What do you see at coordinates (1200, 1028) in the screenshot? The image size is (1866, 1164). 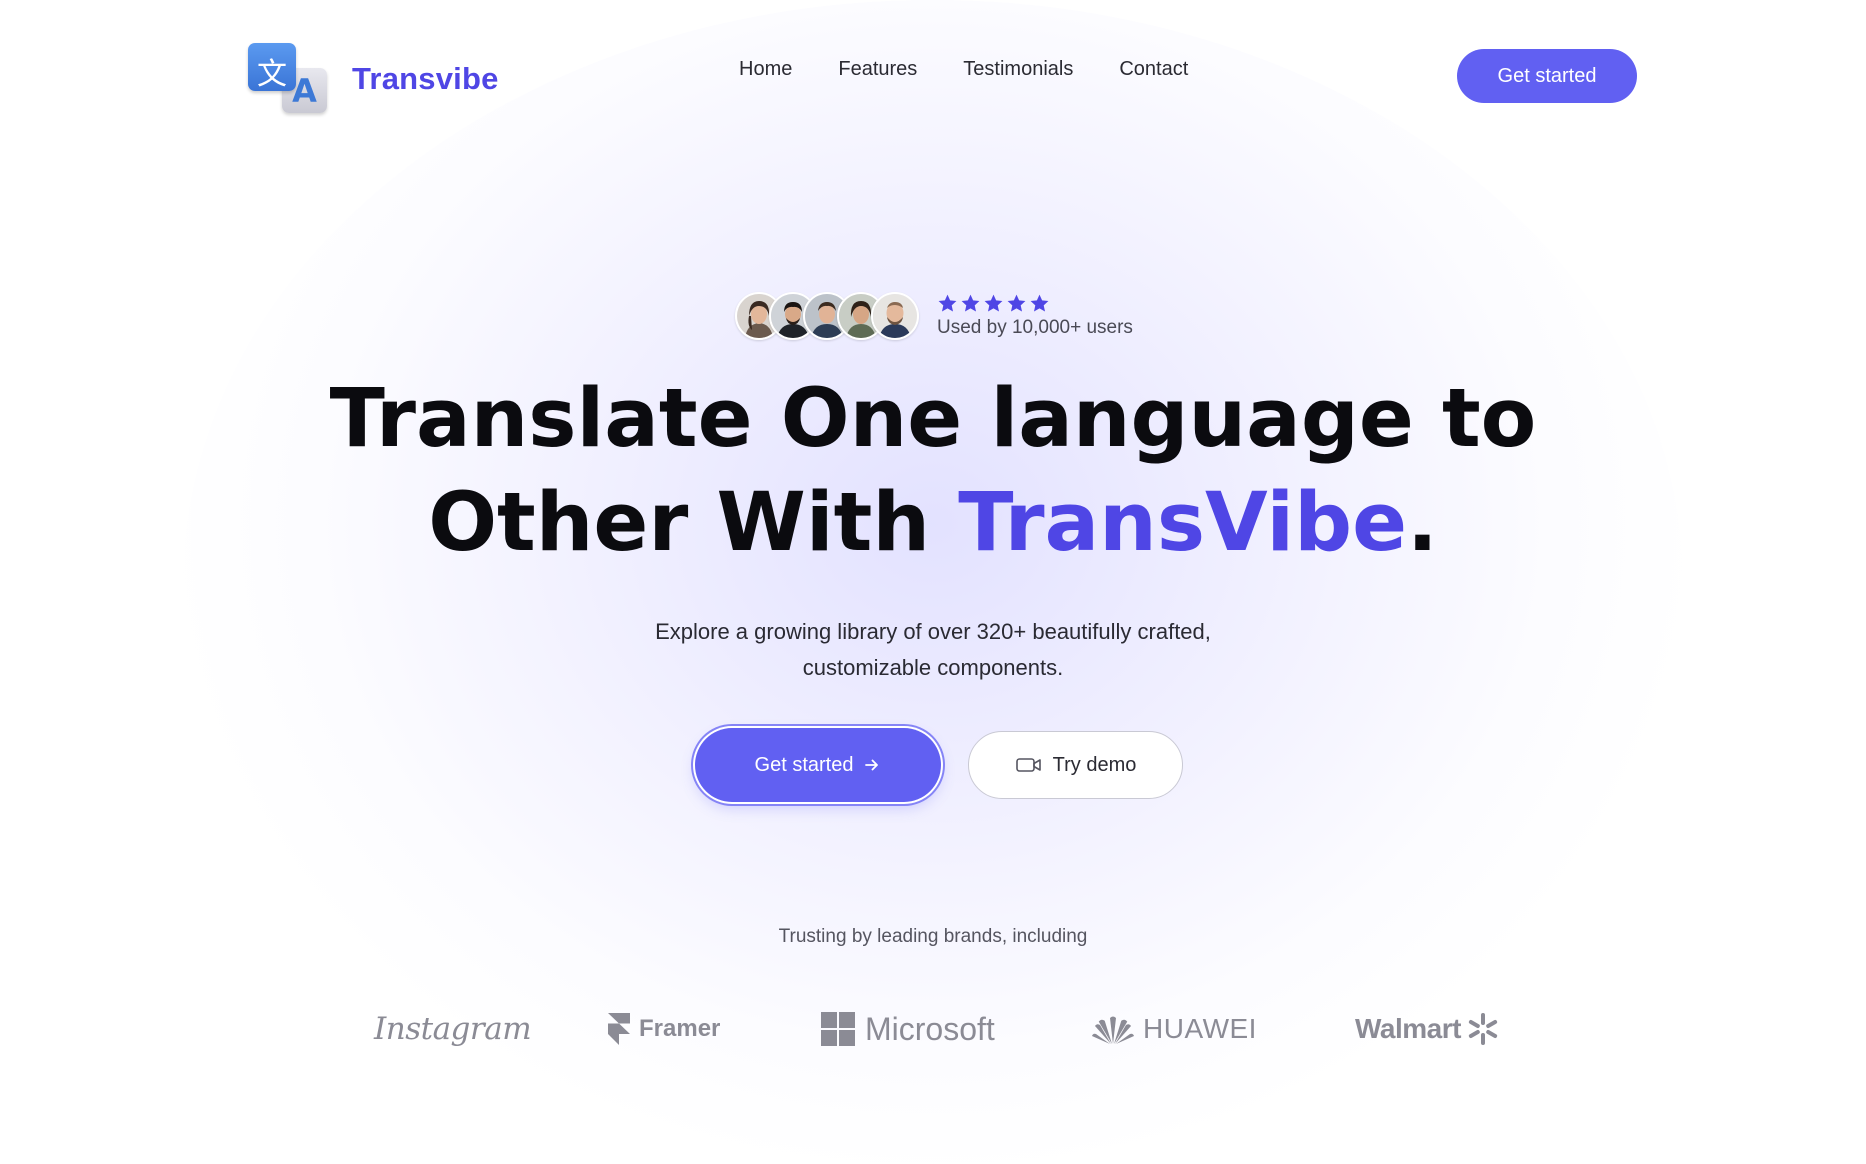 I see `huawei-wordmark: HUAWEI` at bounding box center [1200, 1028].